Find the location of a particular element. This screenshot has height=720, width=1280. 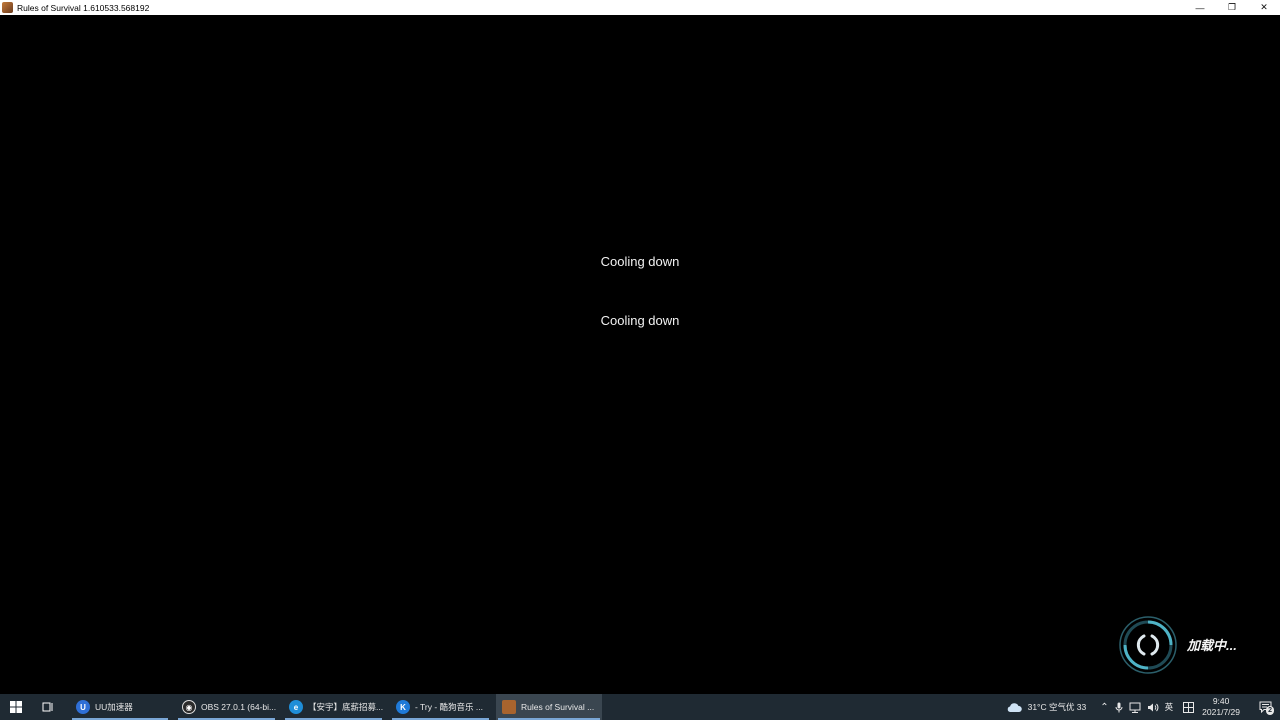

microphone-icon is located at coordinates (1119, 707).